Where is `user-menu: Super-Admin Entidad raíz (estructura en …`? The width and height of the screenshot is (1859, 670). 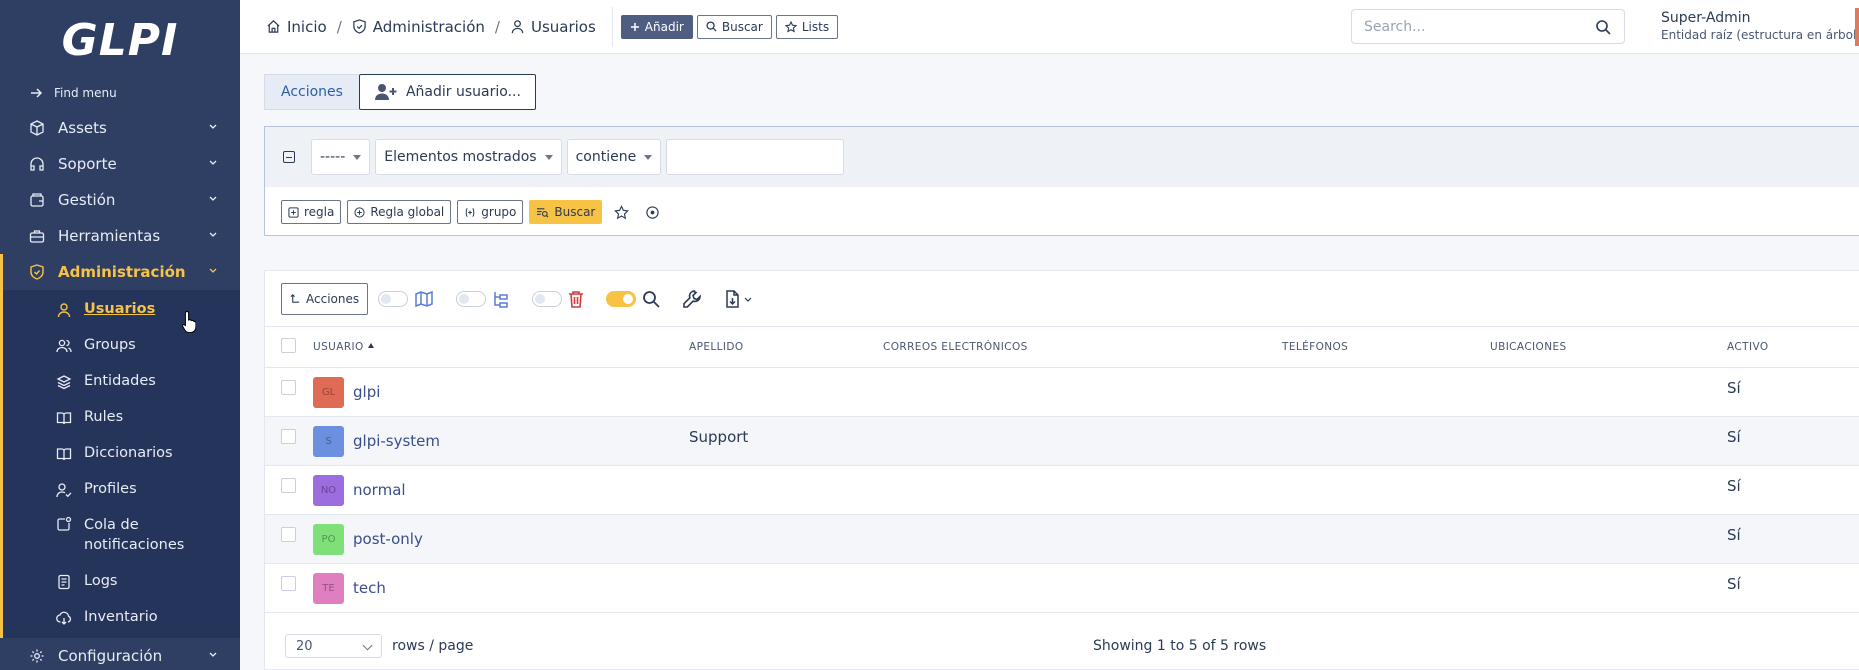 user-menu: Super-Admin Entidad raíz (estructura en … is located at coordinates (1760, 26).